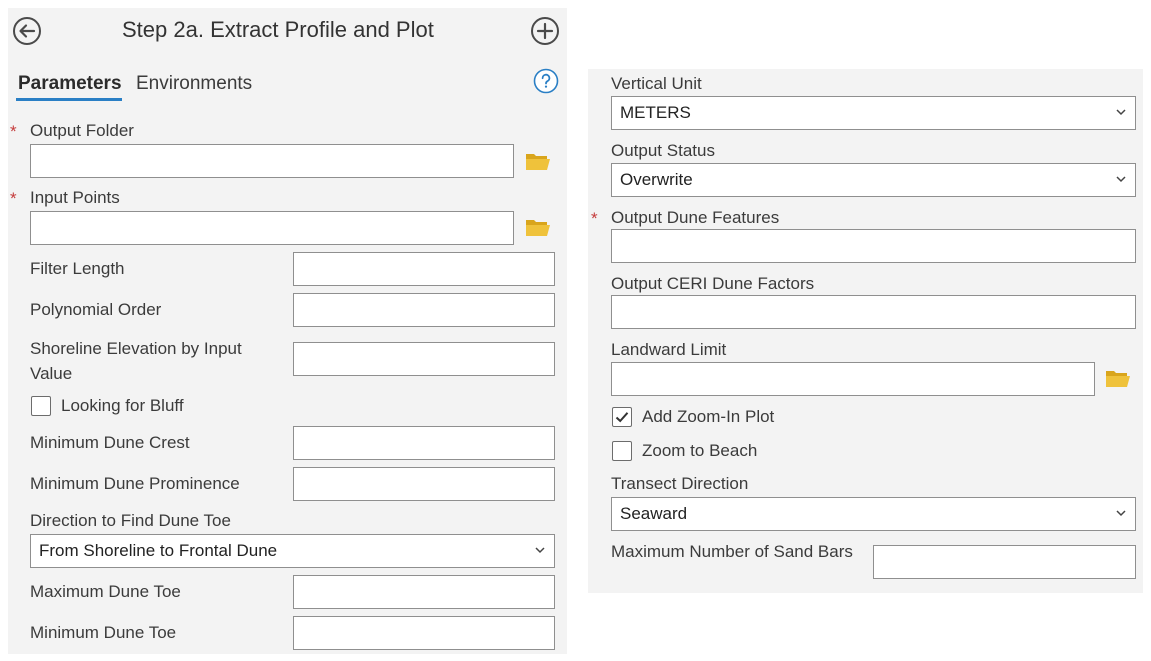 The width and height of the screenshot is (1151, 661). What do you see at coordinates (424, 269) in the screenshot?
I see `filter-length-input` at bounding box center [424, 269].